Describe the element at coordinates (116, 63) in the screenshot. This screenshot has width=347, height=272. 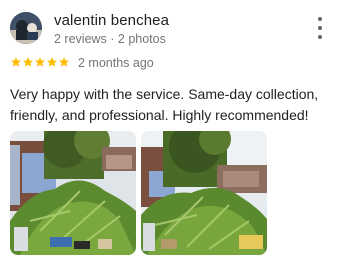
I see `review-time: 2 months ago` at that location.